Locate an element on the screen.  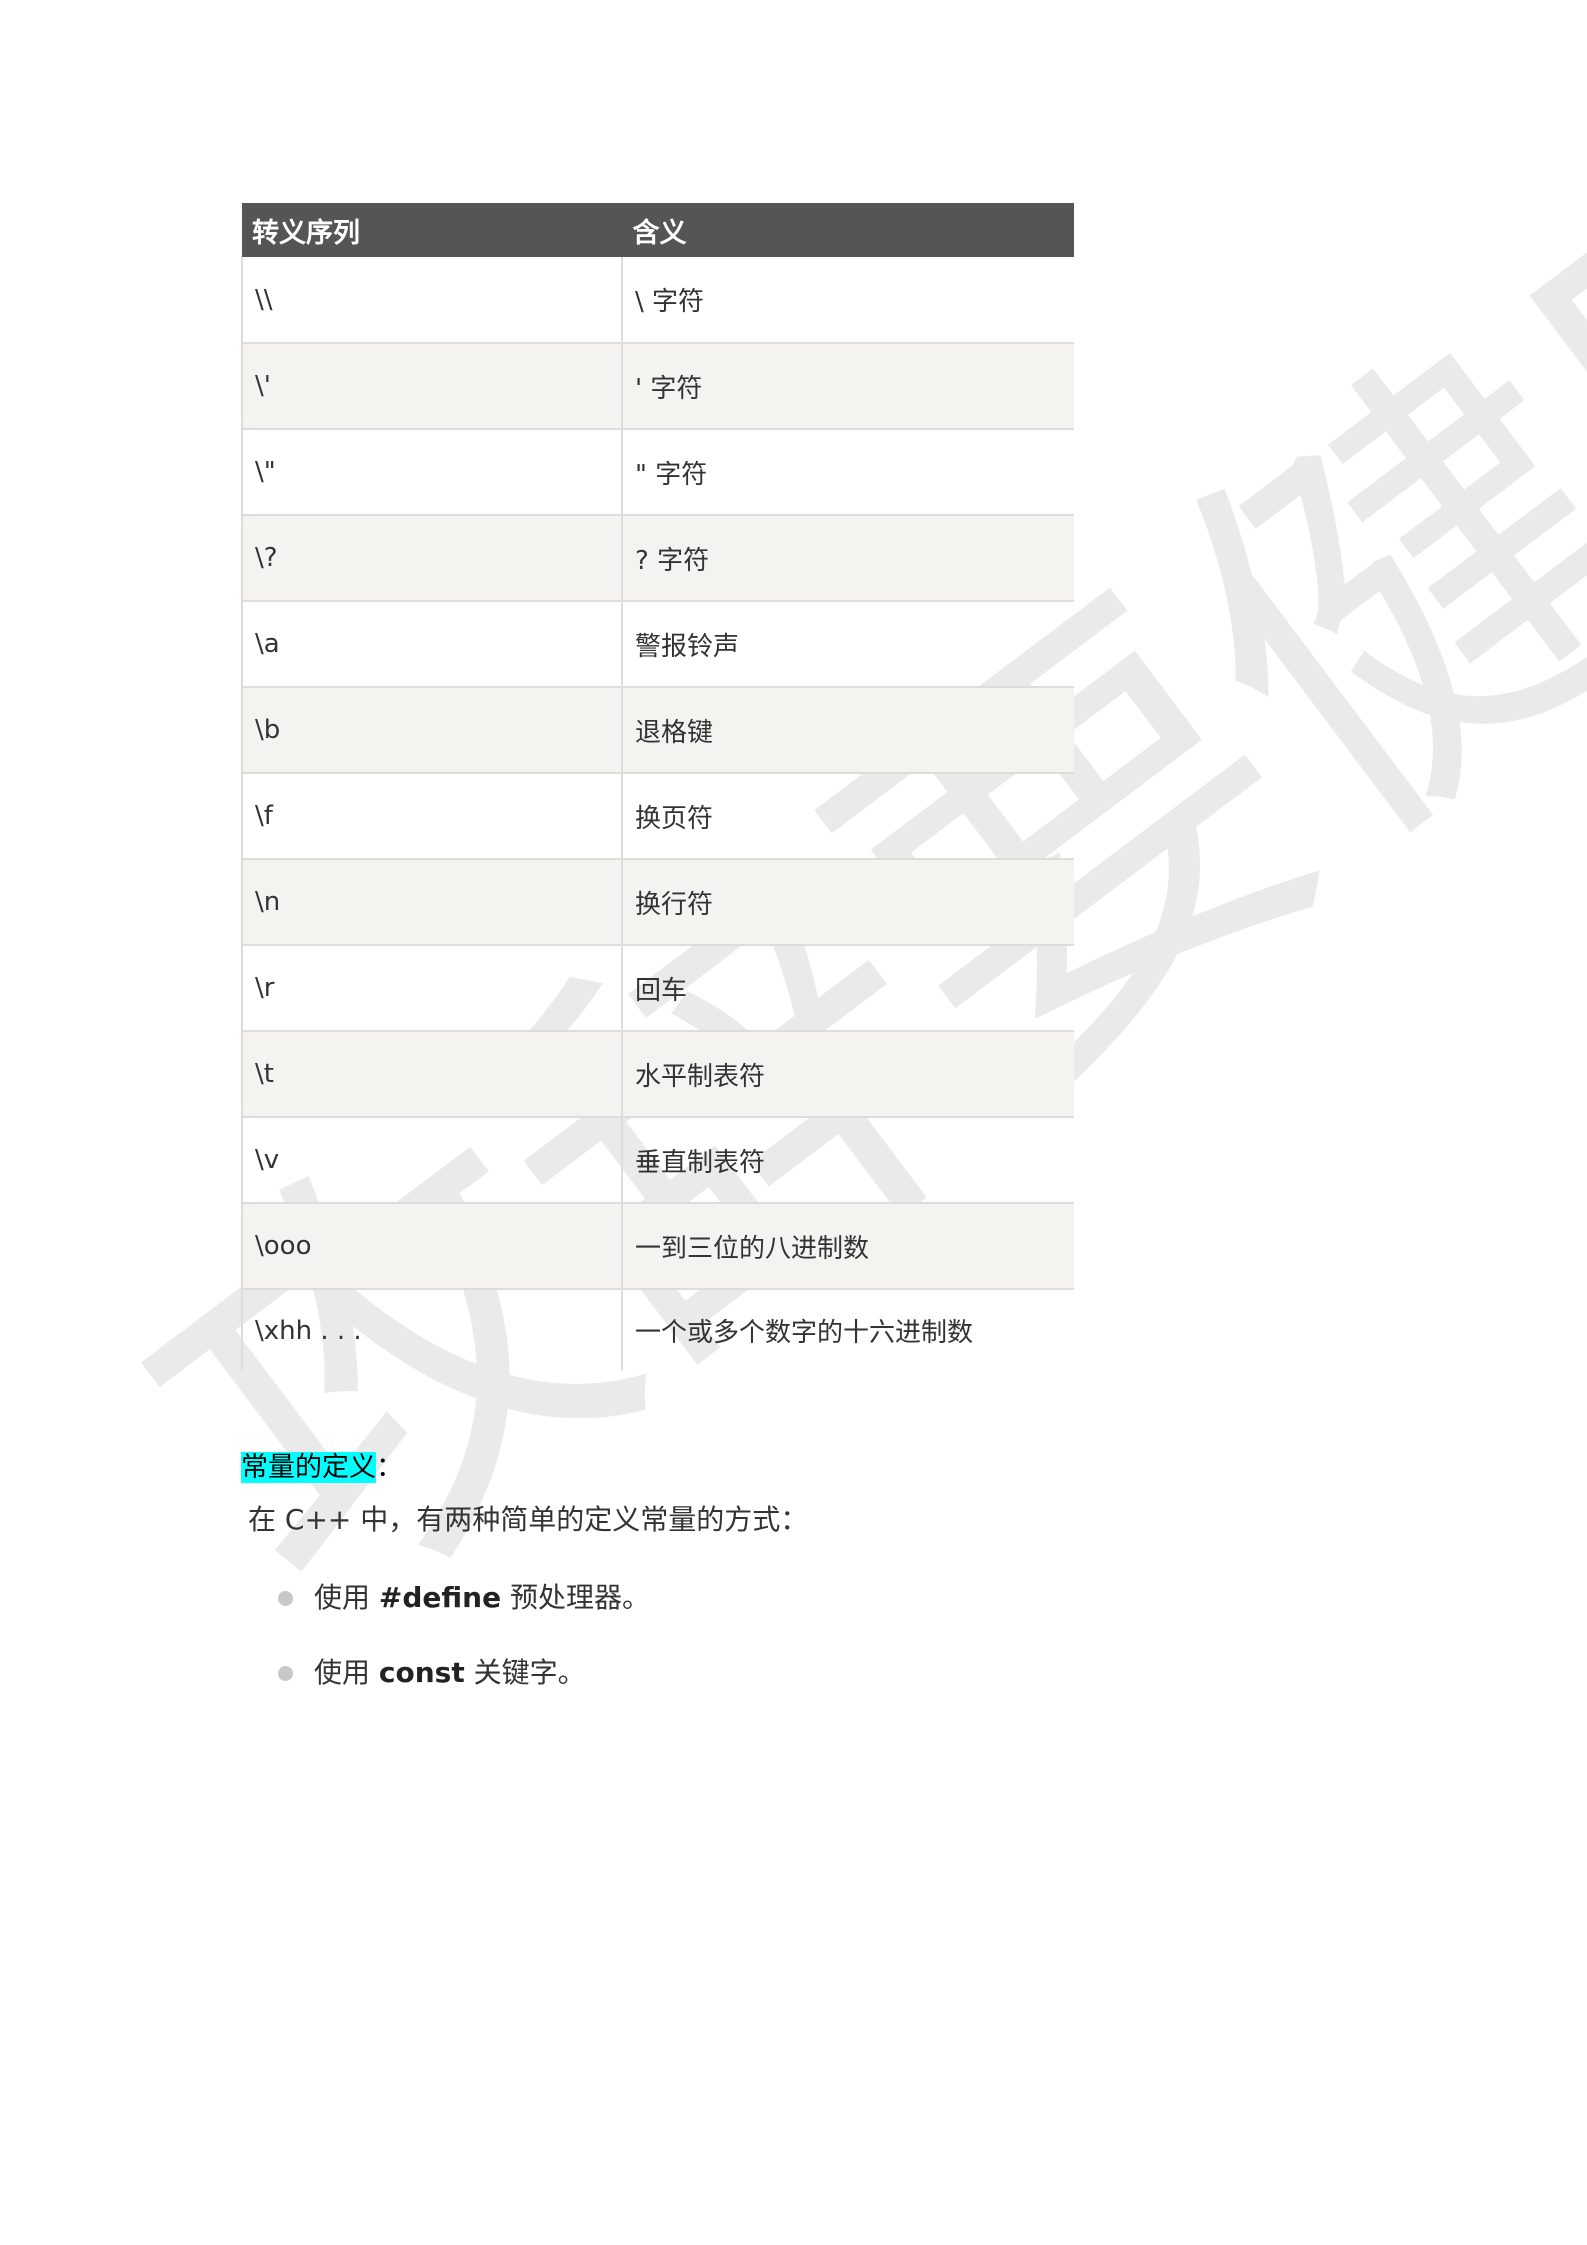
escape-sequence-cell: \n is located at coordinates (431, 902).